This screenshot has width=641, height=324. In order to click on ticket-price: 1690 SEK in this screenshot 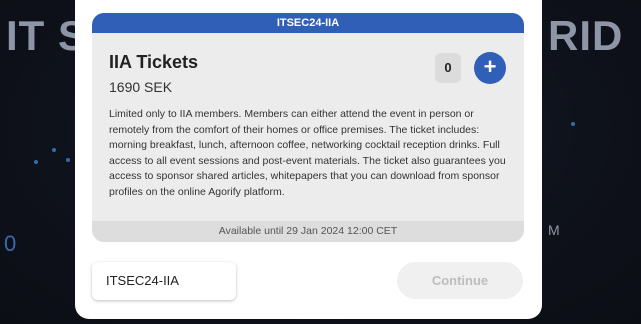, I will do `click(141, 87)`.